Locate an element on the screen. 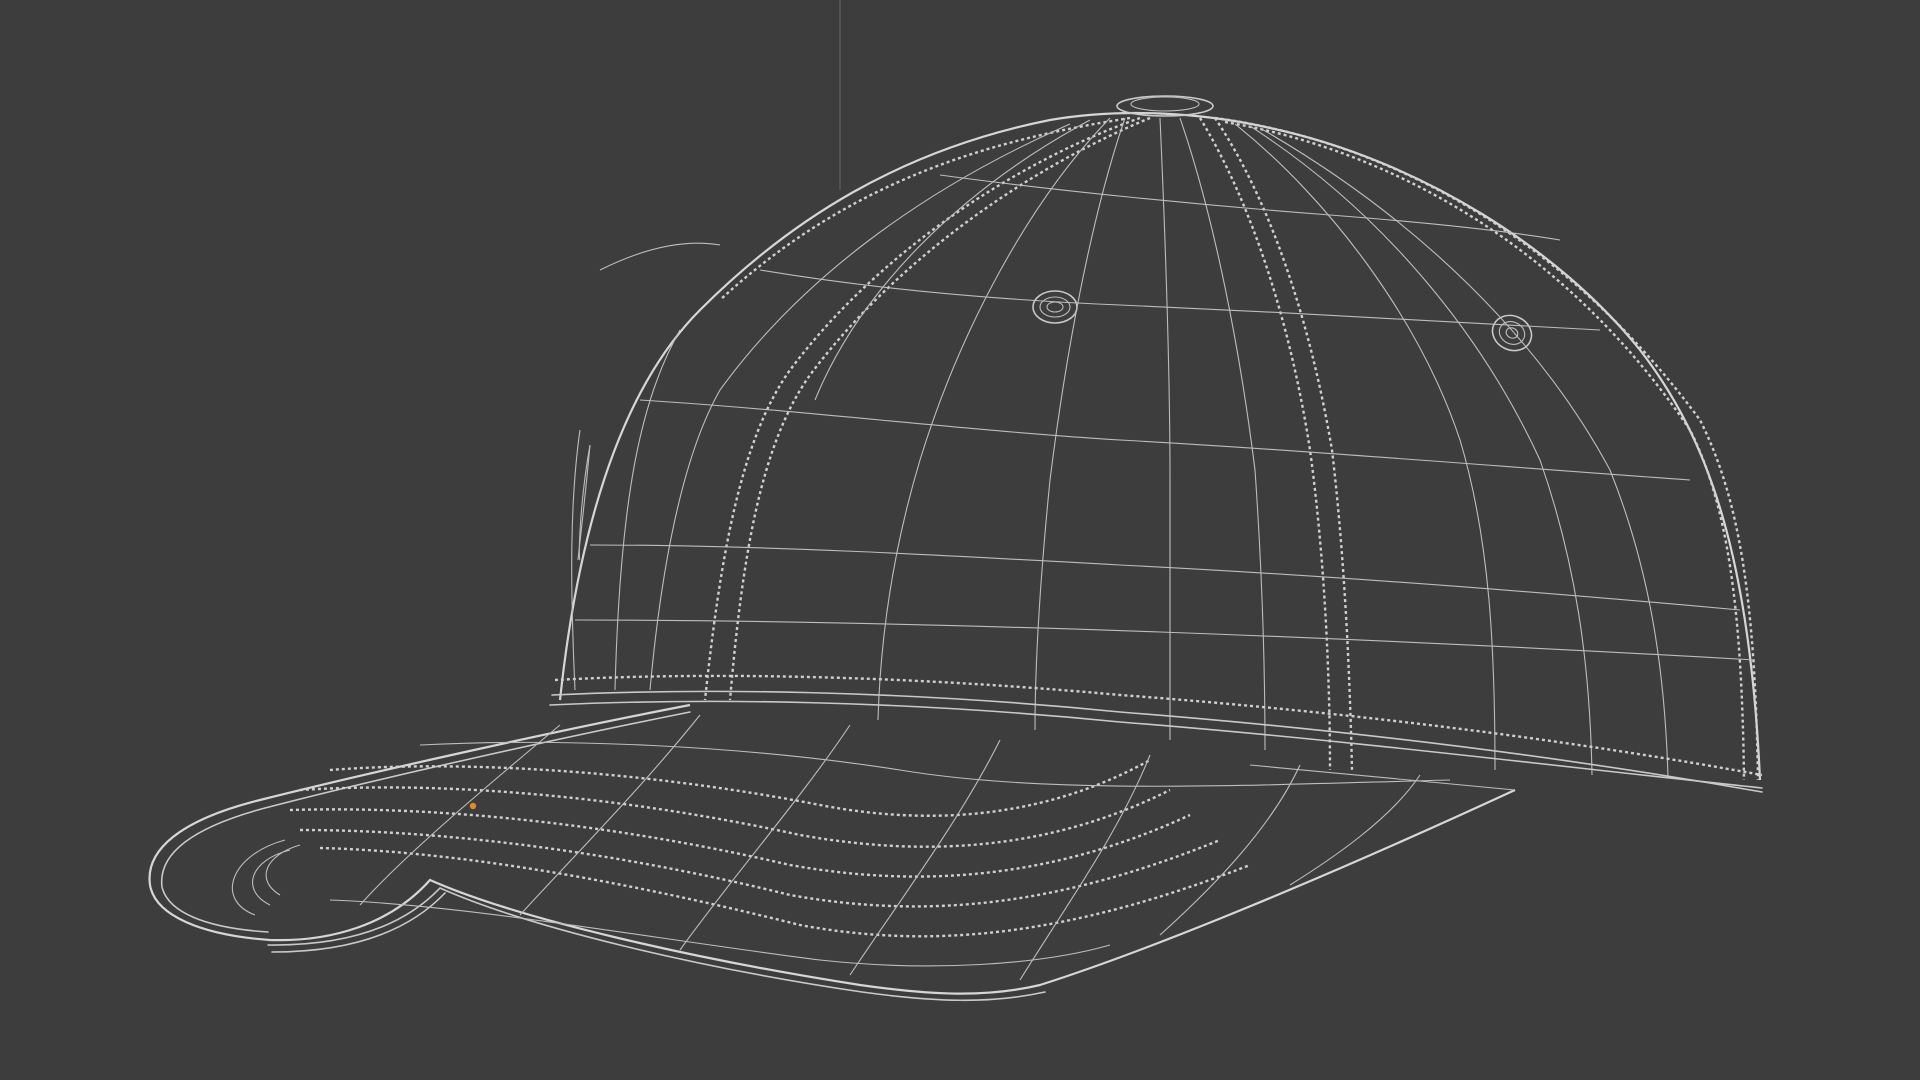 The image size is (1920, 1080). eyelet-right-icon is located at coordinates (1512, 333).